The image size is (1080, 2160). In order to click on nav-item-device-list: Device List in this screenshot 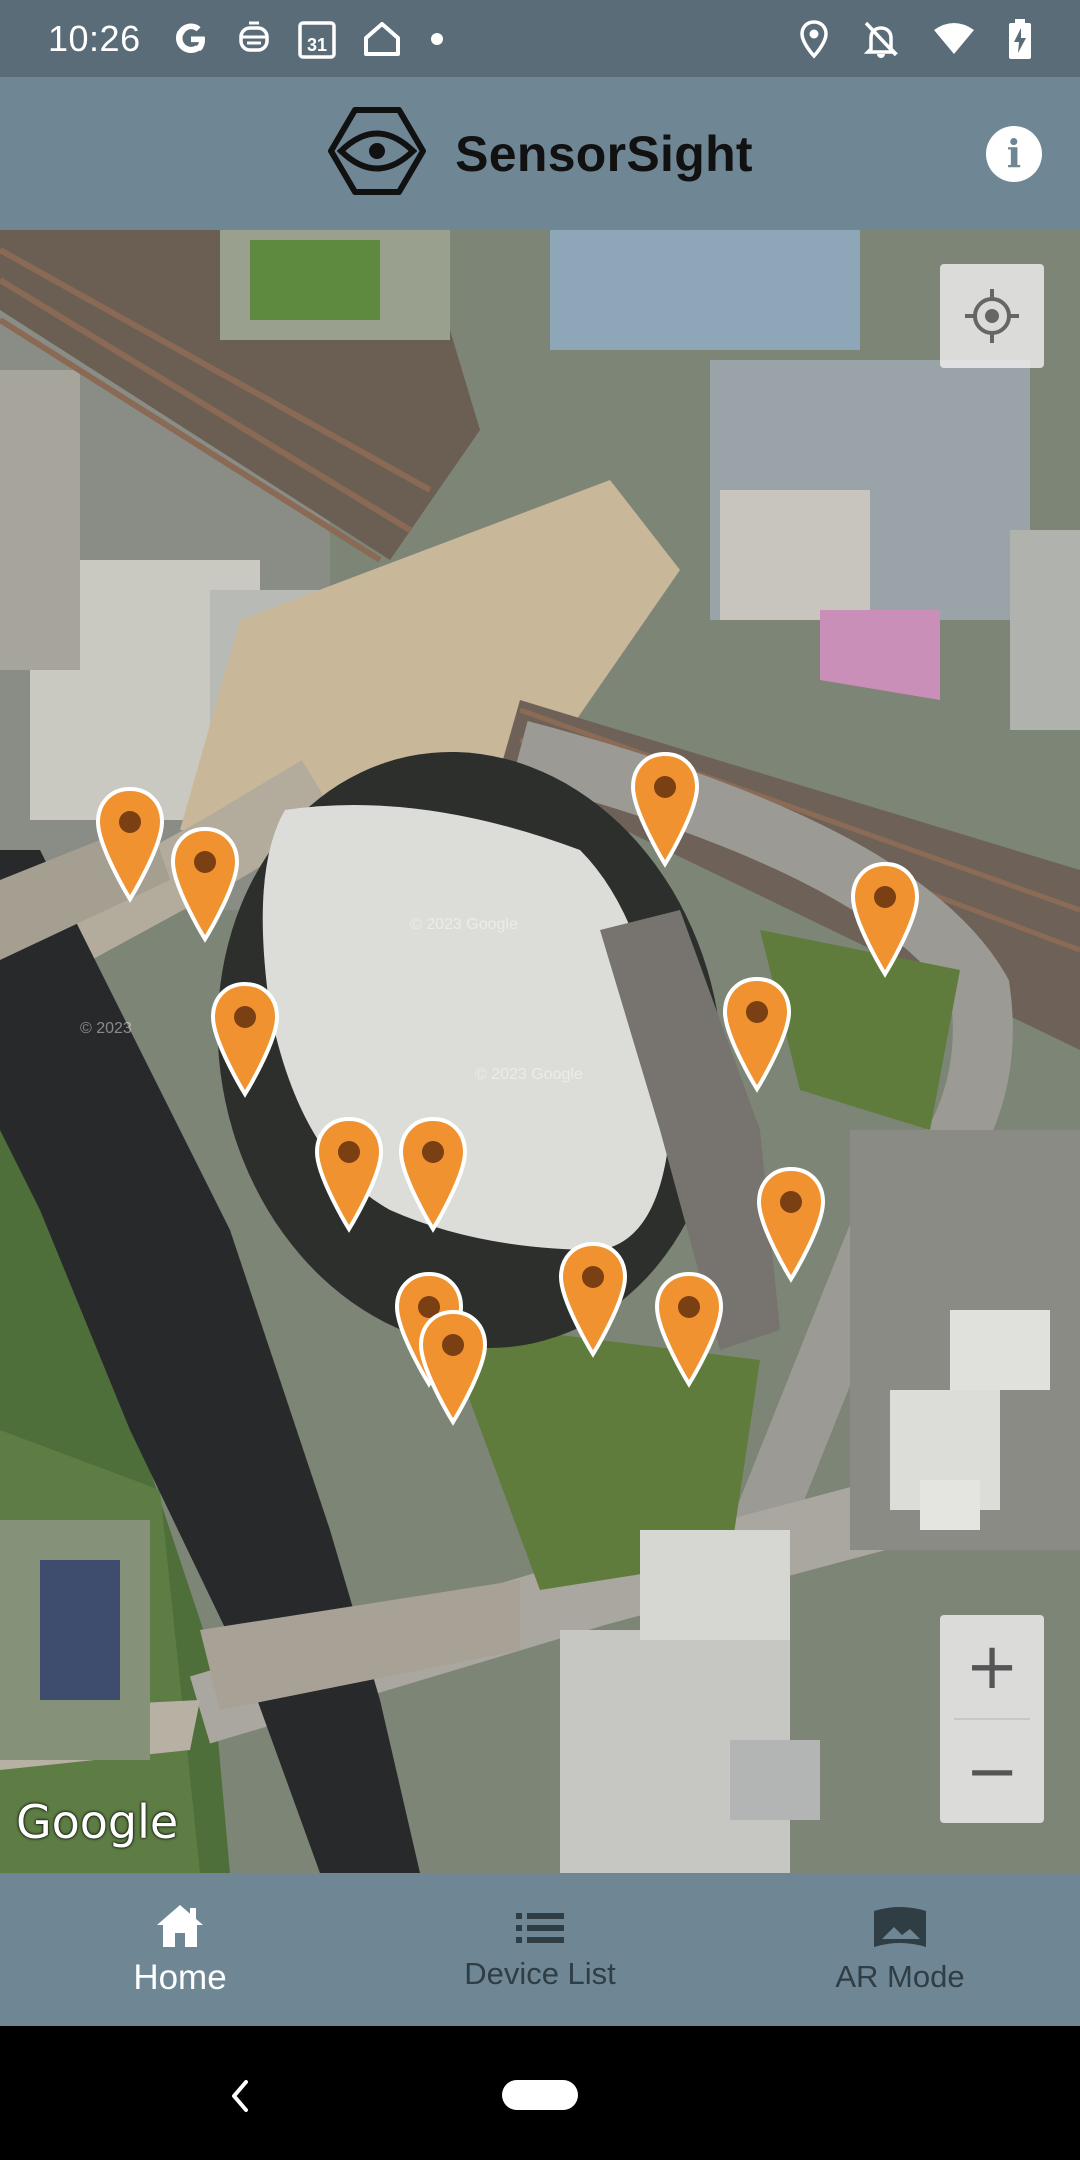, I will do `click(540, 1949)`.